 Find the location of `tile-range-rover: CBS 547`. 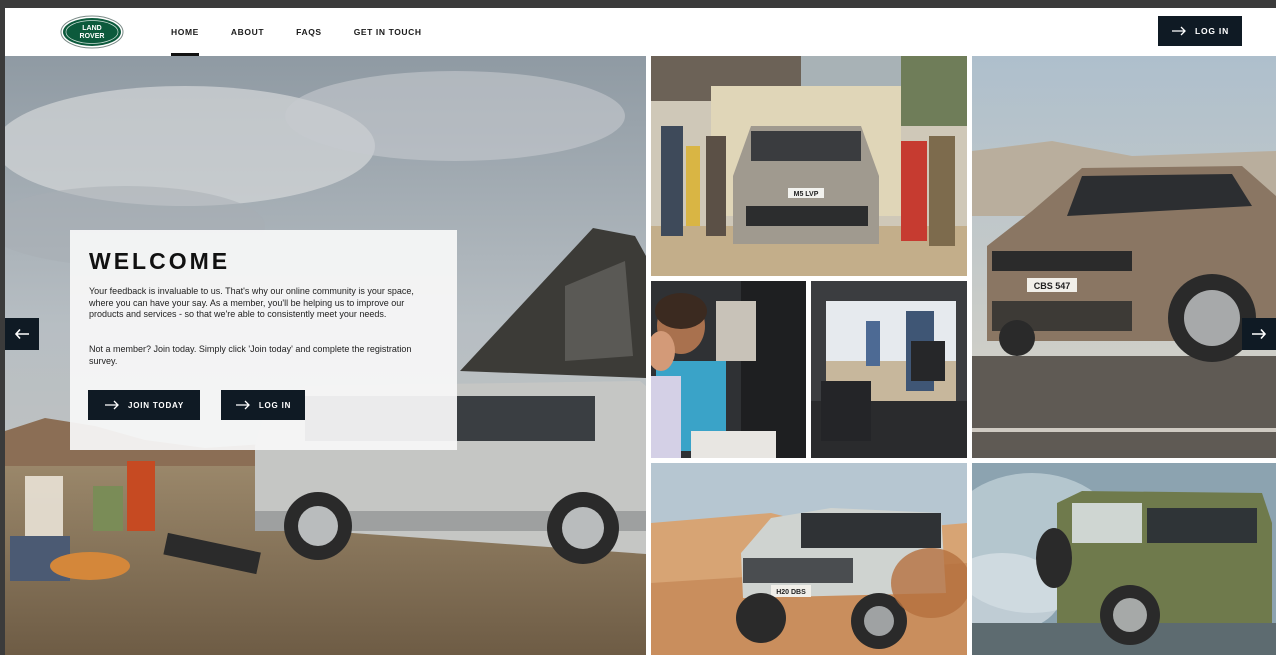

tile-range-rover: CBS 547 is located at coordinates (1124, 257).